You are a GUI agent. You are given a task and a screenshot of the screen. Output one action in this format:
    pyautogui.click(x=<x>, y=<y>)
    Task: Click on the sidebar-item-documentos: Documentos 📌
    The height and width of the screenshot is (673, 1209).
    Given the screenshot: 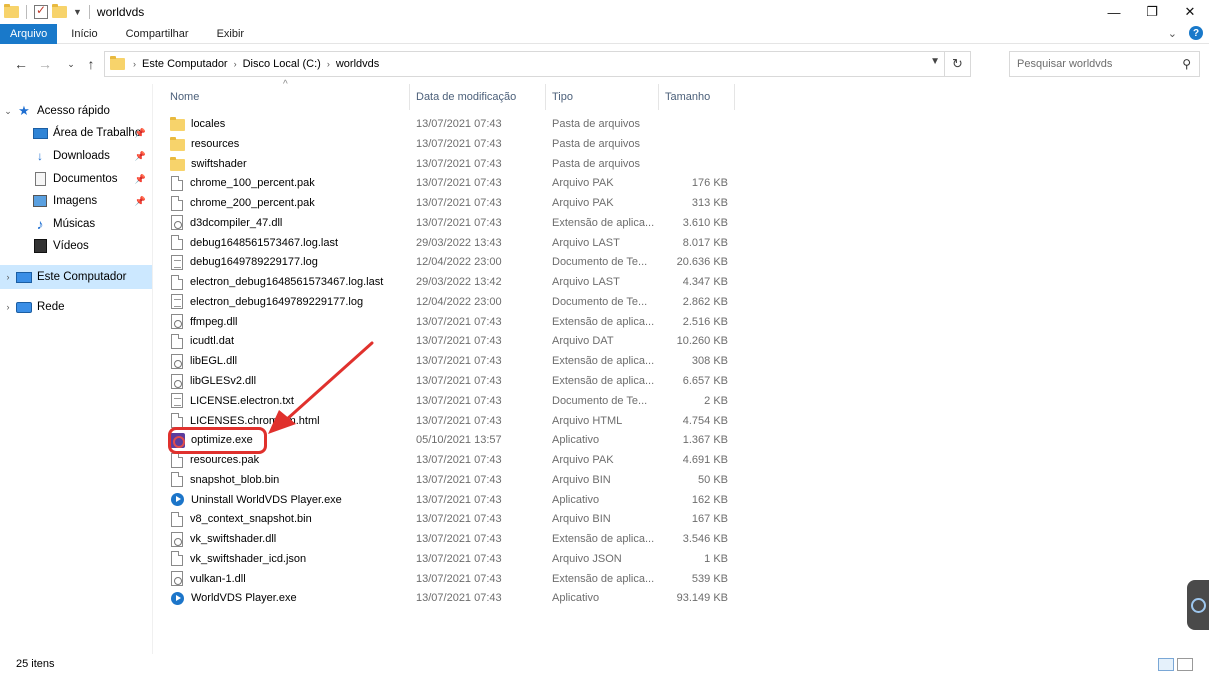 What is the action you would take?
    pyautogui.click(x=76, y=179)
    